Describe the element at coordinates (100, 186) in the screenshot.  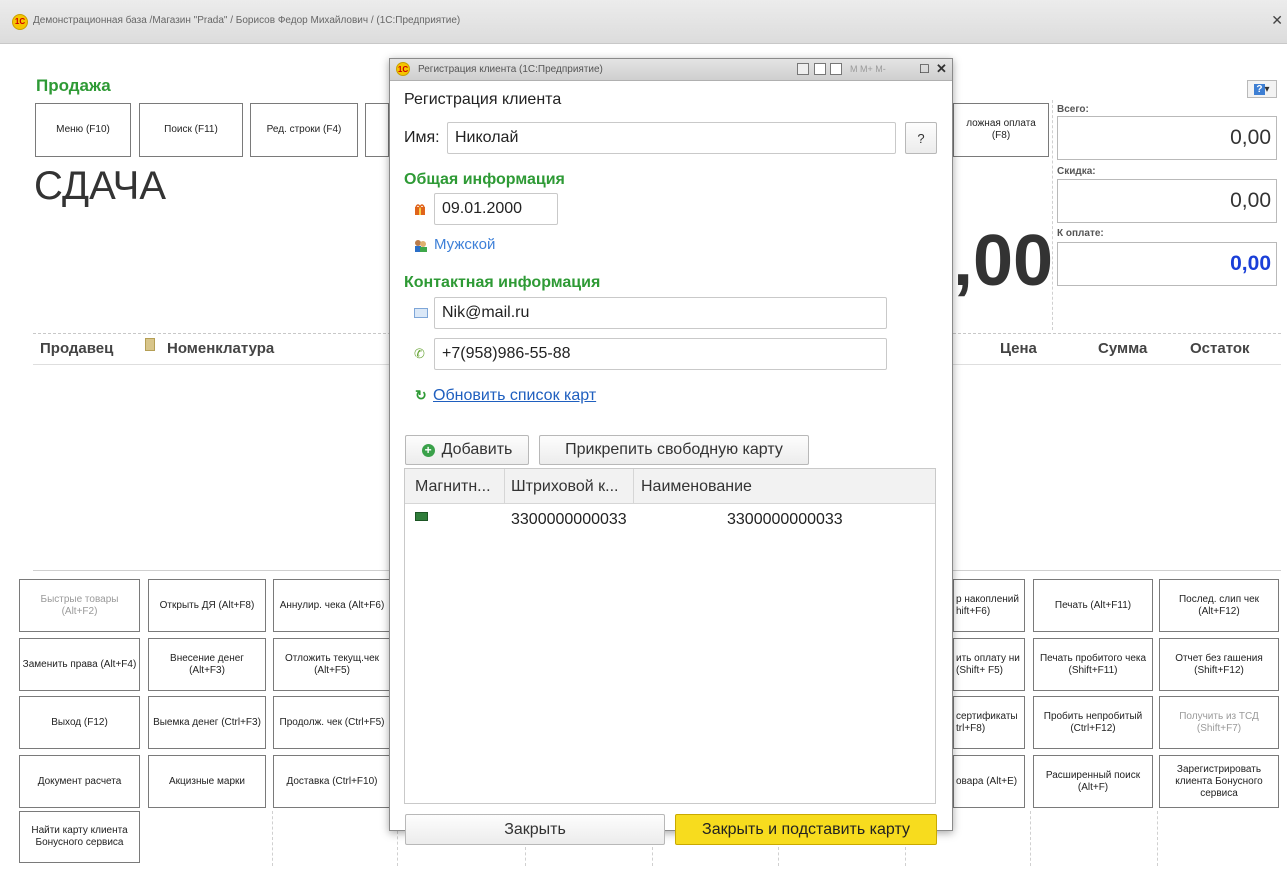
I see `change-label: СДАЧА` at that location.